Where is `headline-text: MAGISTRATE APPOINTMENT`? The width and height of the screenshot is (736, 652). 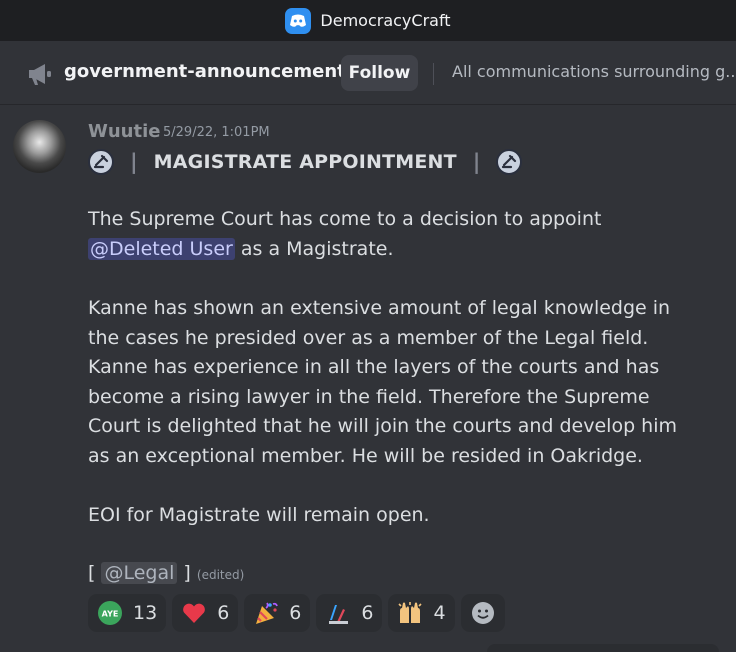 headline-text: MAGISTRATE APPOINTMENT is located at coordinates (305, 162).